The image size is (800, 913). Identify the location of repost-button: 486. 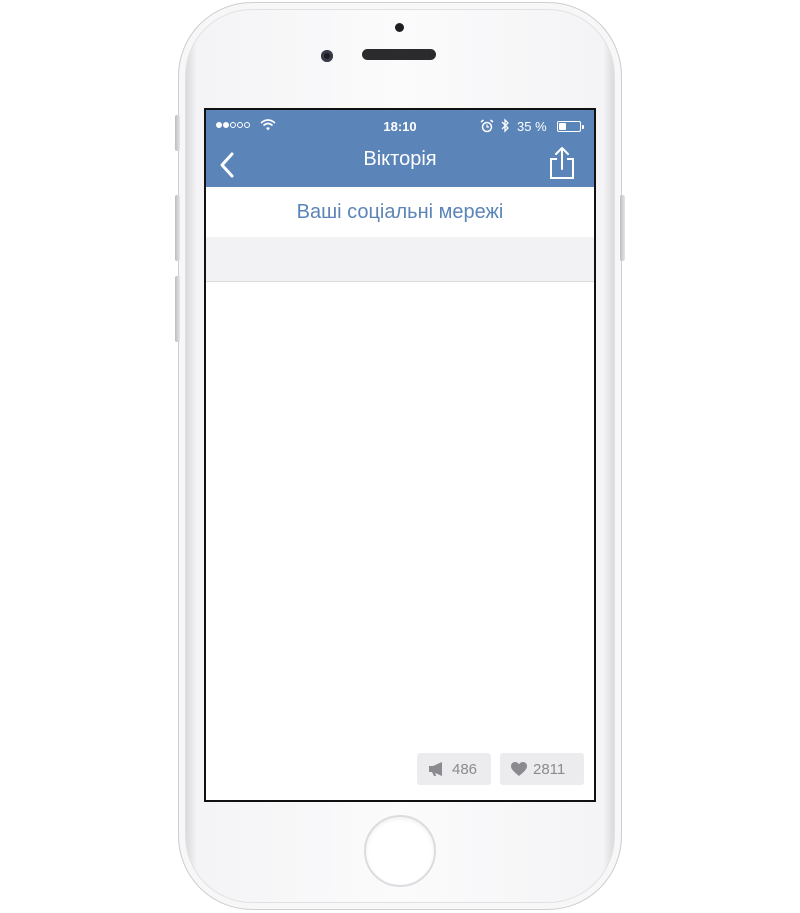
(454, 769).